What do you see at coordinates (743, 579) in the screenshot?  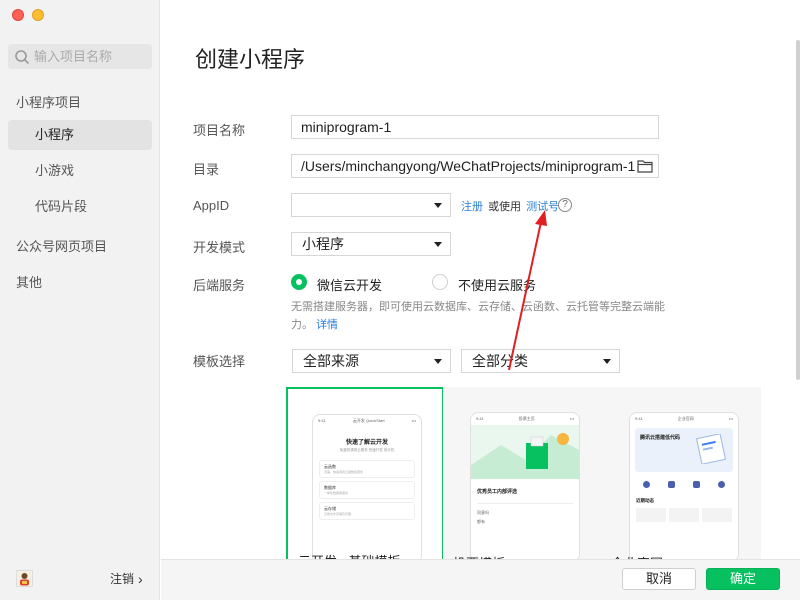 I see `confirm-button: 确定` at bounding box center [743, 579].